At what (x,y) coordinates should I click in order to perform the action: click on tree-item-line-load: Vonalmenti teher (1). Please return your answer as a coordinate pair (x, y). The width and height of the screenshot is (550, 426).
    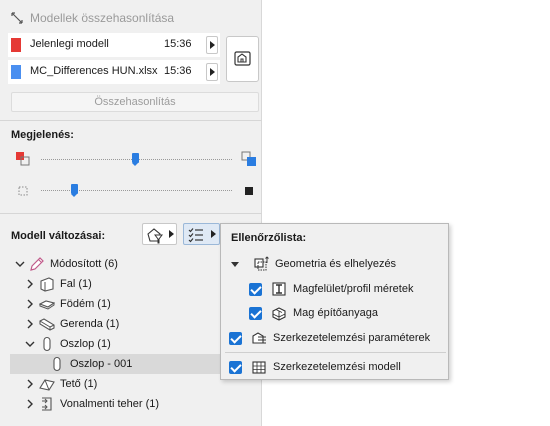
    Looking at the image, I should click on (130, 404).